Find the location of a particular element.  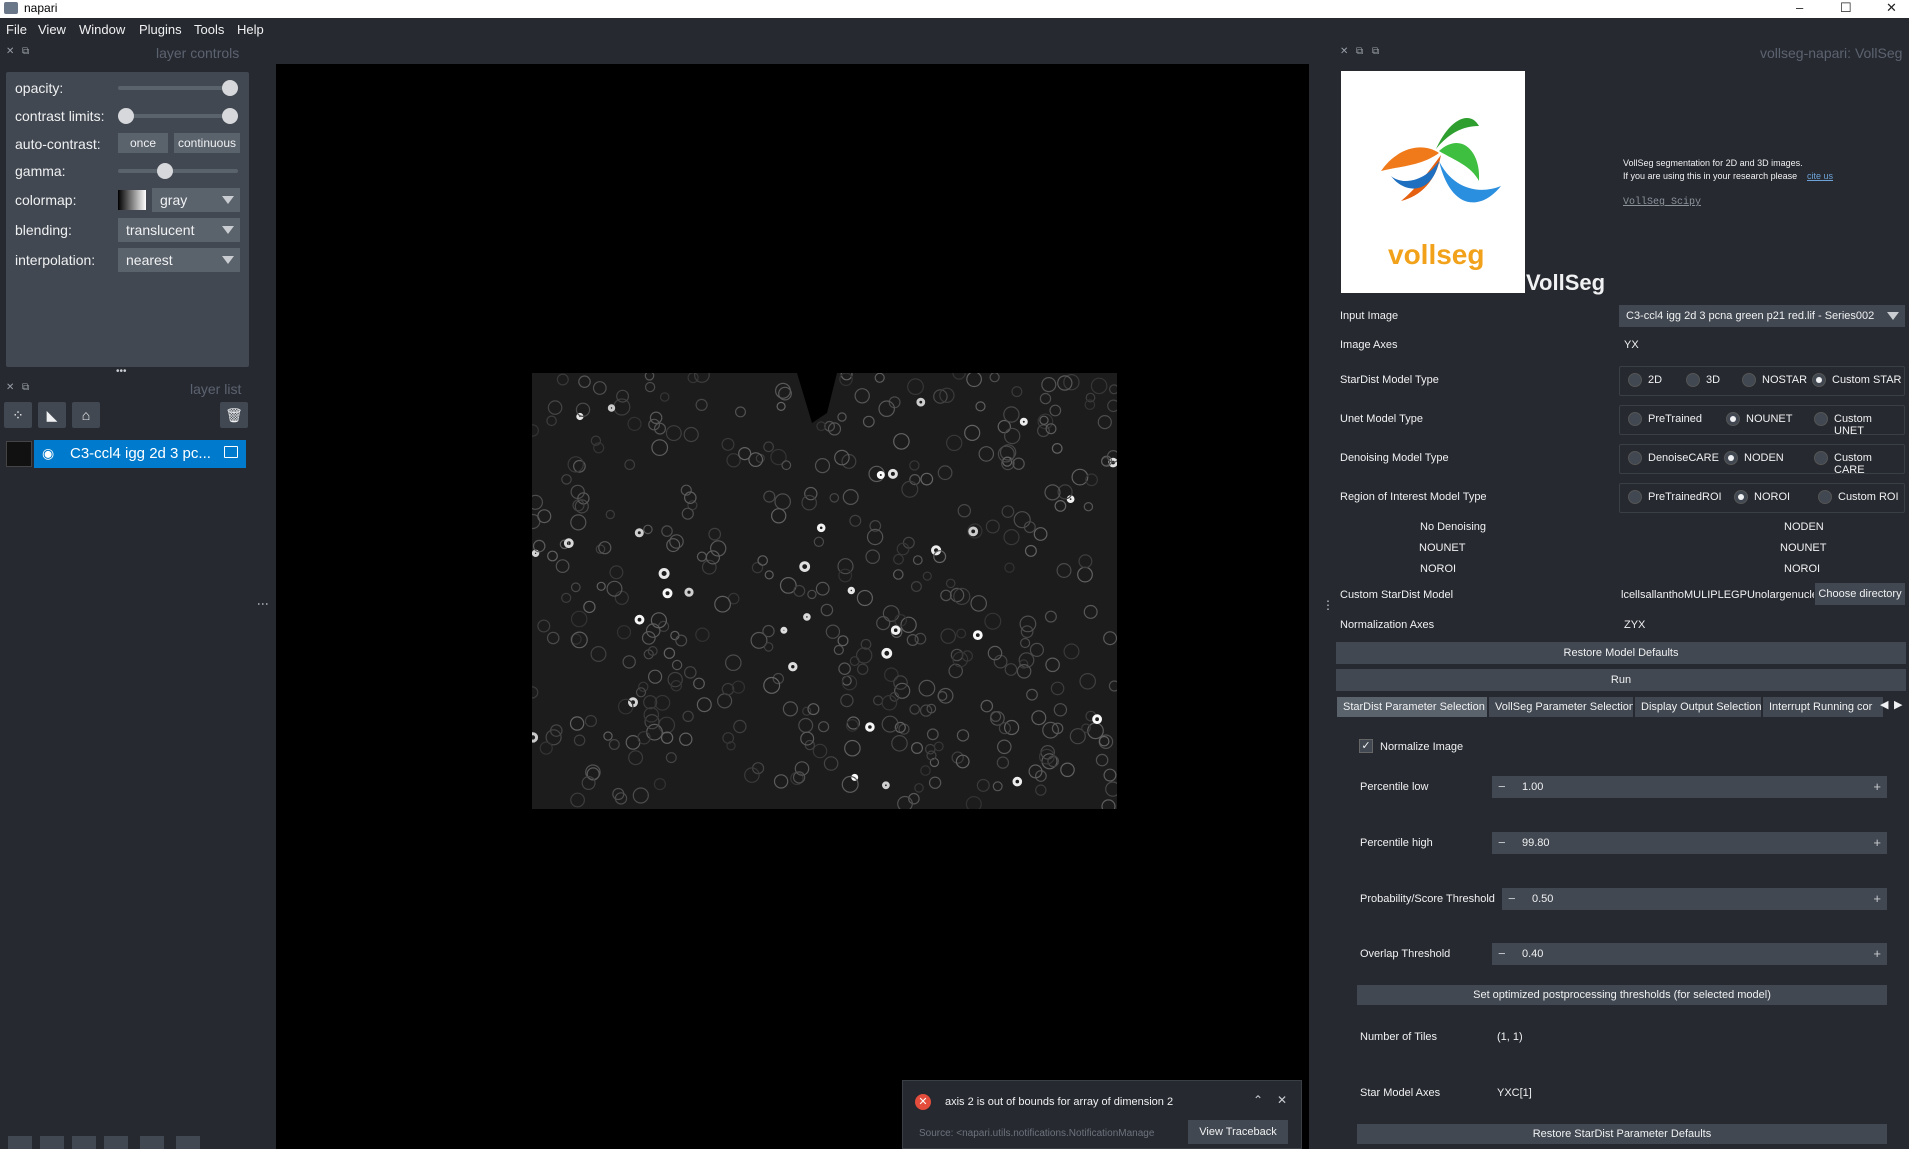

tab-interrupt-running: Interrupt Running cor is located at coordinates (1823, 707).